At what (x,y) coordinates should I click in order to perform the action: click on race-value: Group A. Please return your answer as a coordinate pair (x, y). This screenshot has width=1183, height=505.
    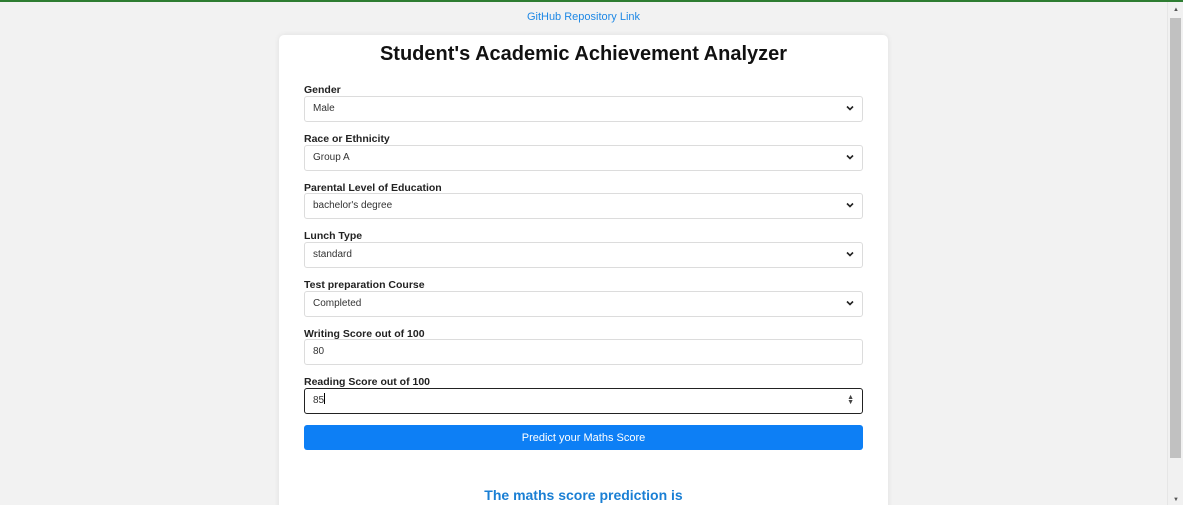
    Looking at the image, I should click on (331, 157).